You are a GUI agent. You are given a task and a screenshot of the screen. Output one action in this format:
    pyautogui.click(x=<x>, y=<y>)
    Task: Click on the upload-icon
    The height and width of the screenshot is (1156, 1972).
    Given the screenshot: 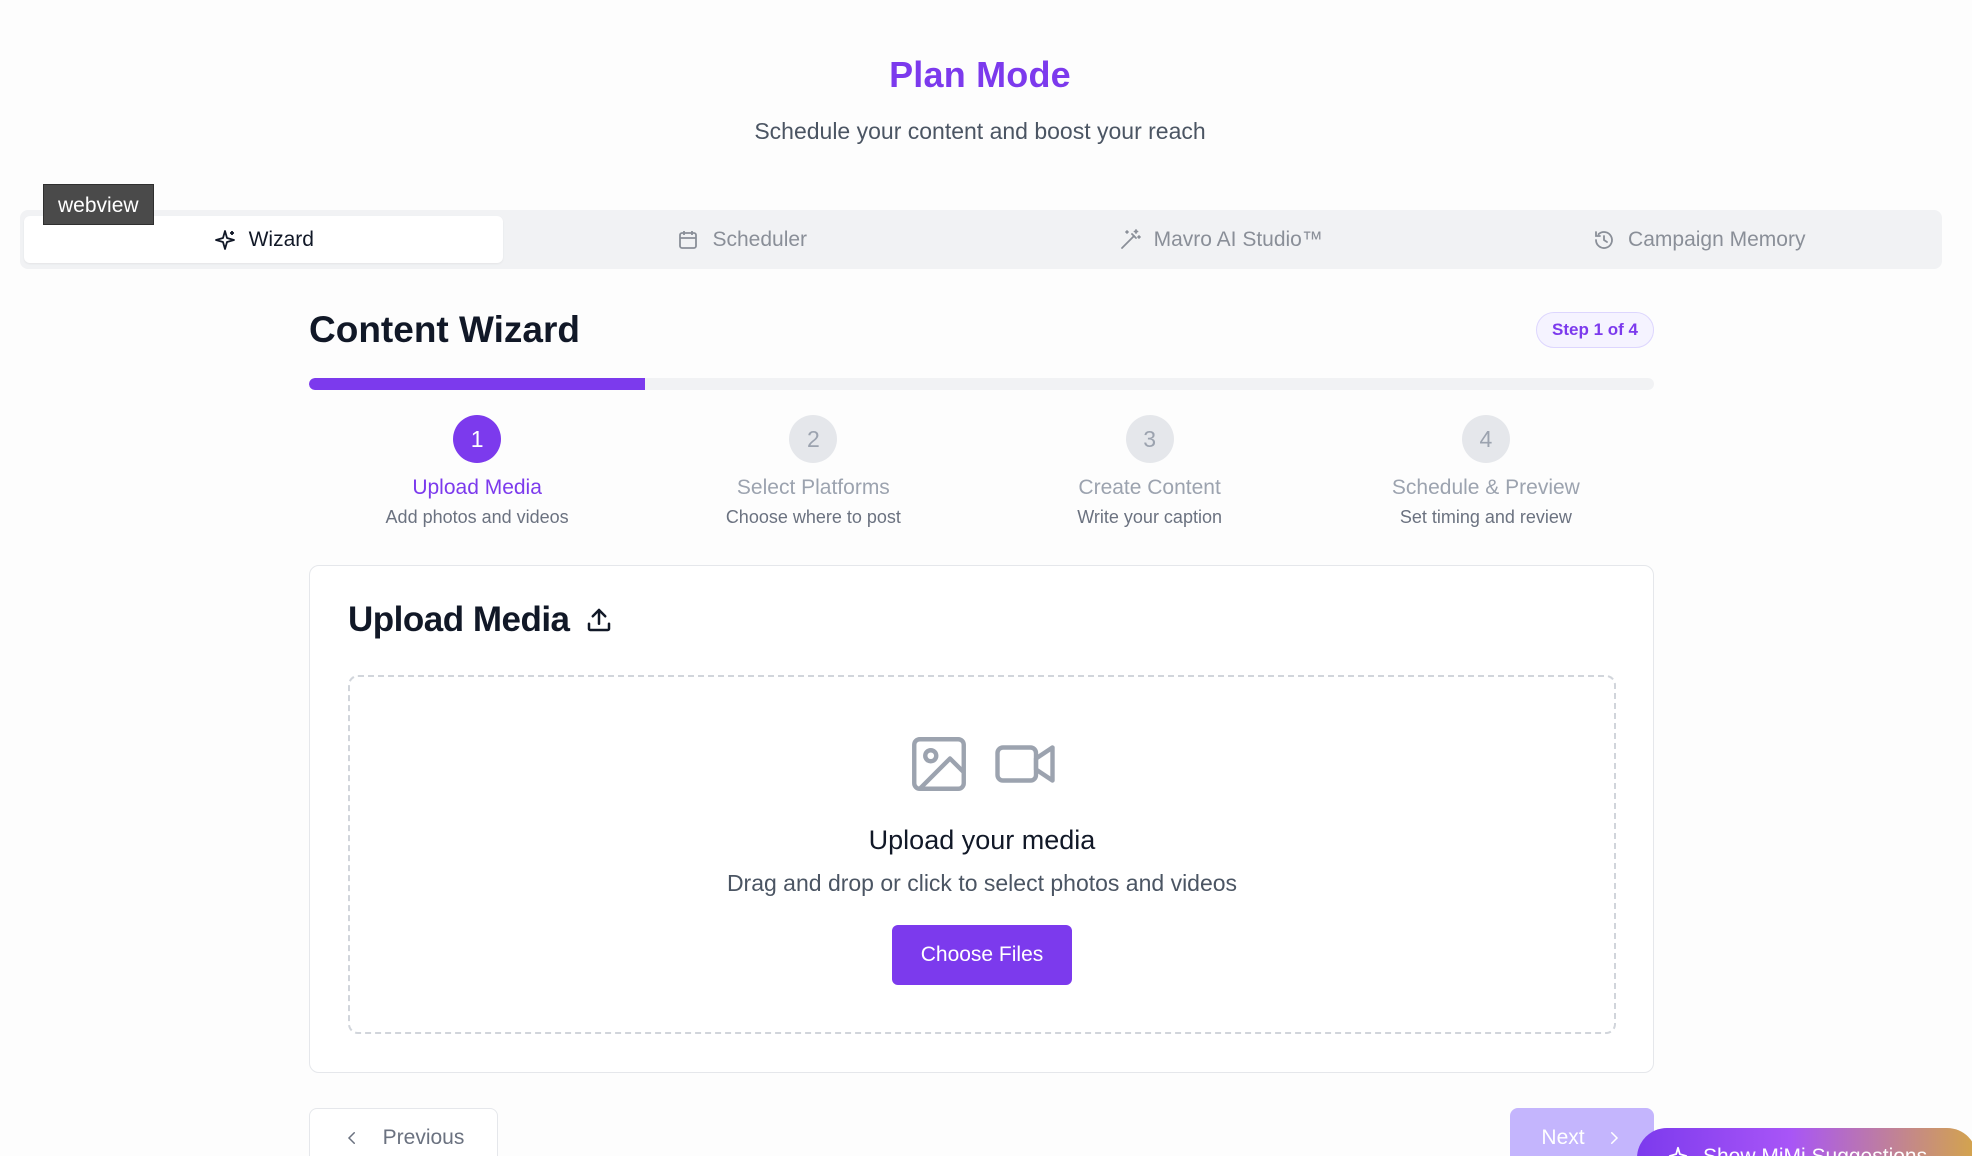 What is the action you would take?
    pyautogui.click(x=598, y=620)
    